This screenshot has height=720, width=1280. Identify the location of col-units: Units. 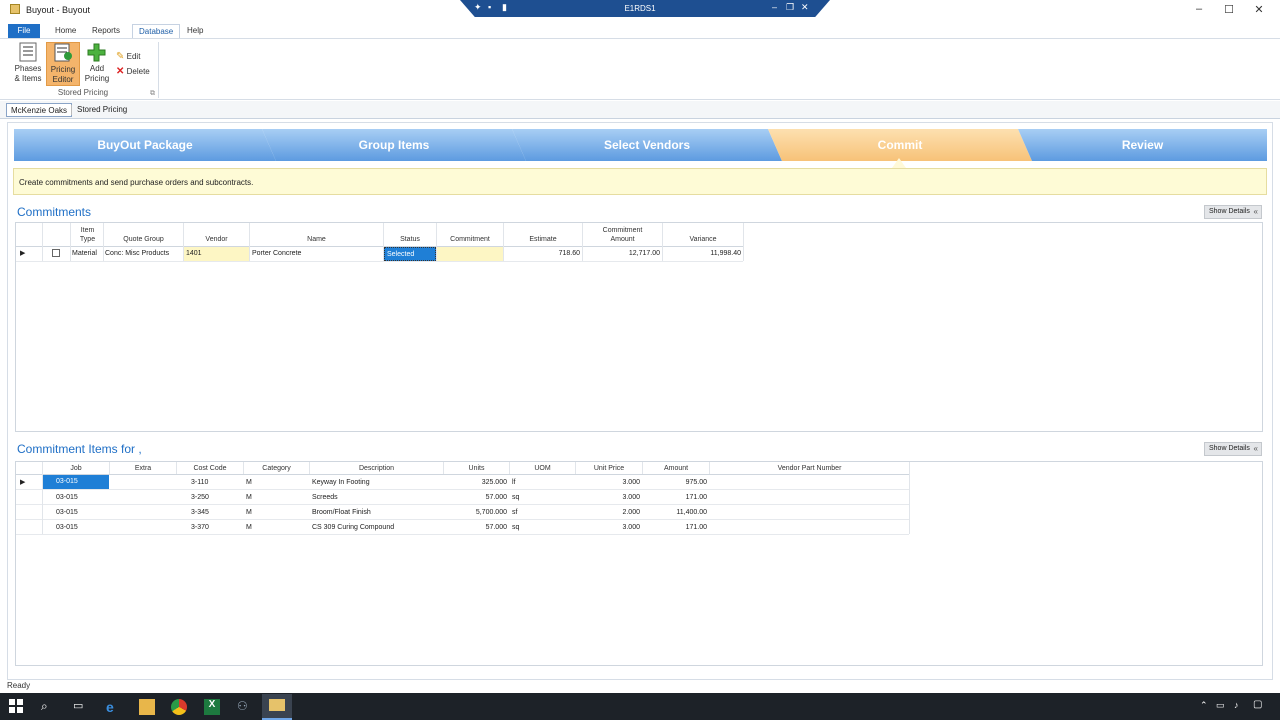
(476, 468).